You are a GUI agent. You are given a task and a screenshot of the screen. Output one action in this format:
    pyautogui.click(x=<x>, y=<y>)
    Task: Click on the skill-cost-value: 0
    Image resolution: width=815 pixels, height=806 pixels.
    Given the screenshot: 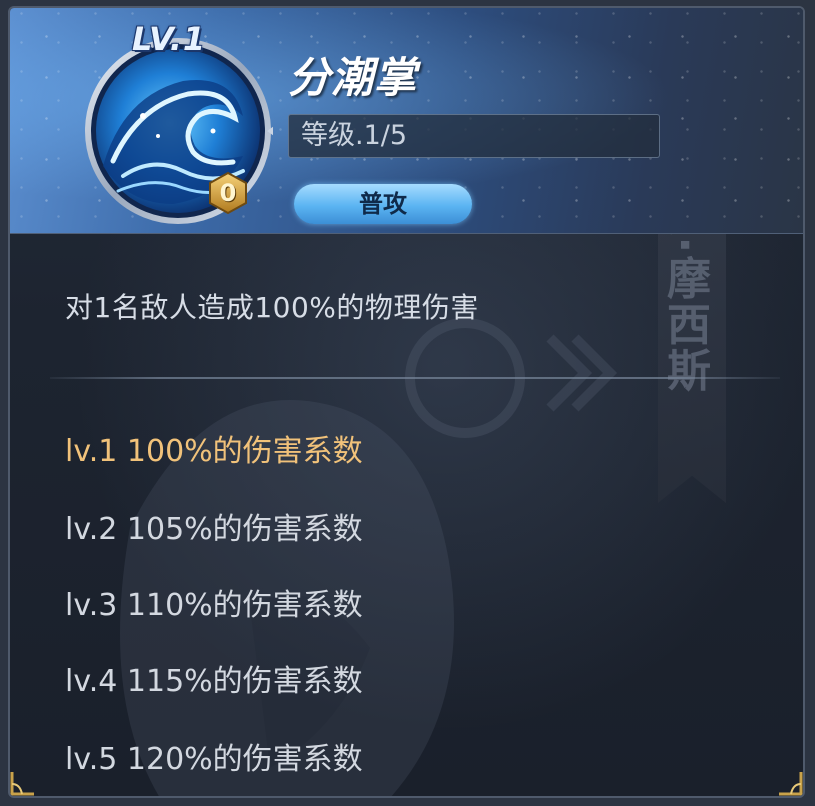 What is the action you would take?
    pyautogui.click(x=228, y=193)
    